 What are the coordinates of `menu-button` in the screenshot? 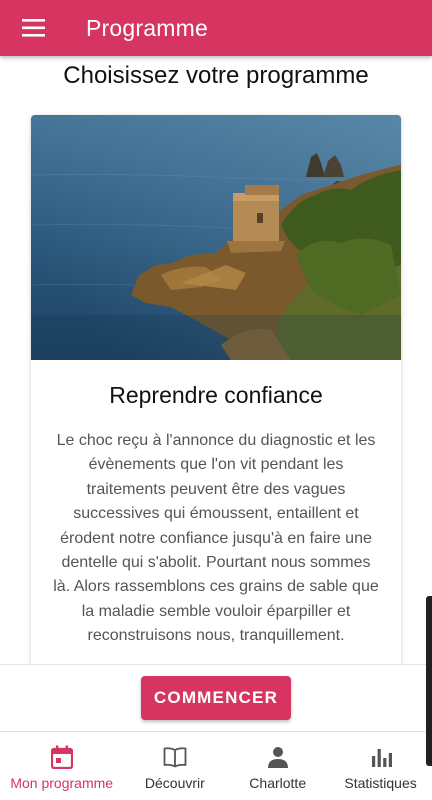 It's located at (34, 28).